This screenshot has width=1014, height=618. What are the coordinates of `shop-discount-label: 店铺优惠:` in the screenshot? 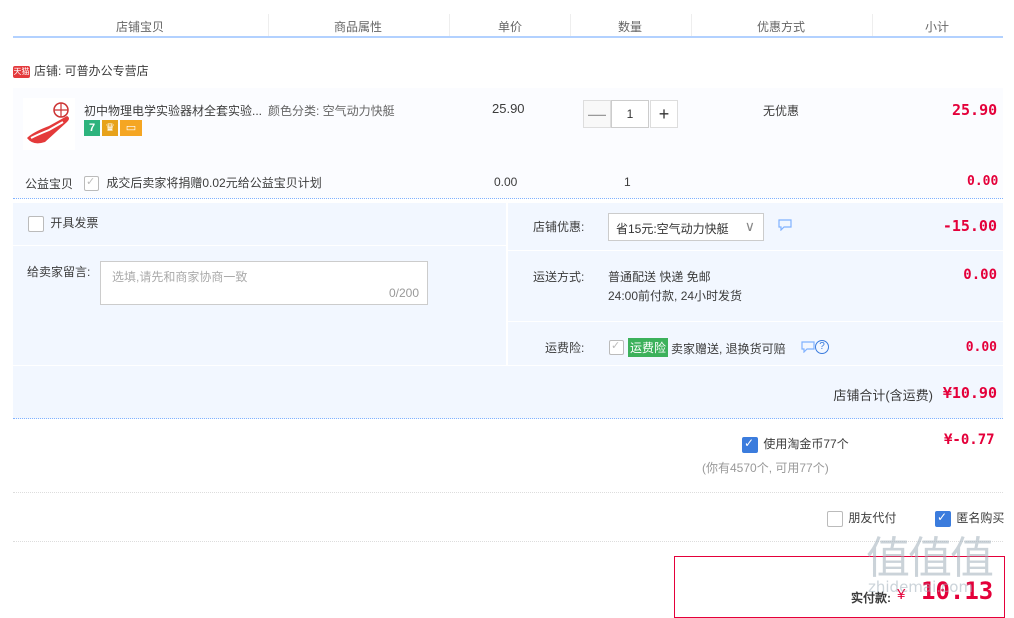 It's located at (559, 227).